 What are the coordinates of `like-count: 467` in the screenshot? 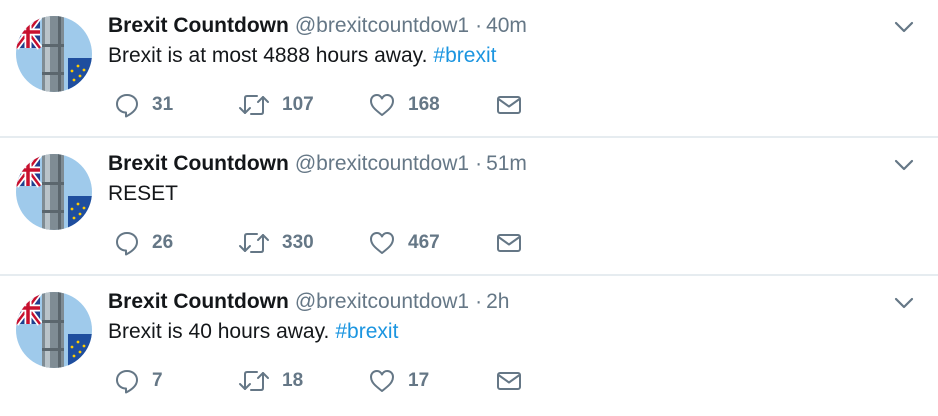 It's located at (424, 242).